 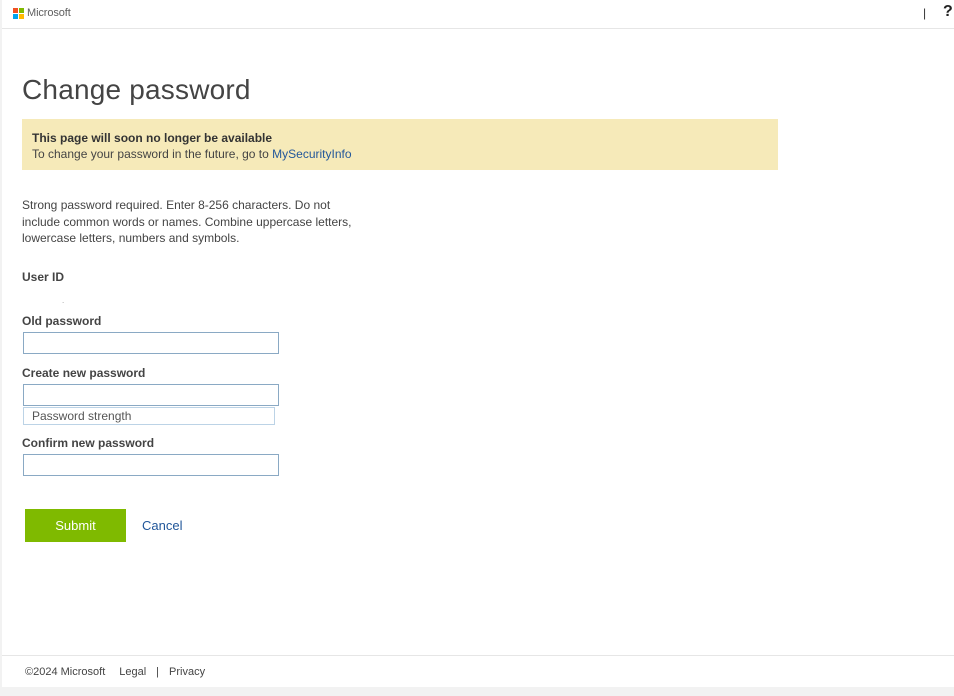 What do you see at coordinates (15, 10) in the screenshot?
I see `logo-square-red` at bounding box center [15, 10].